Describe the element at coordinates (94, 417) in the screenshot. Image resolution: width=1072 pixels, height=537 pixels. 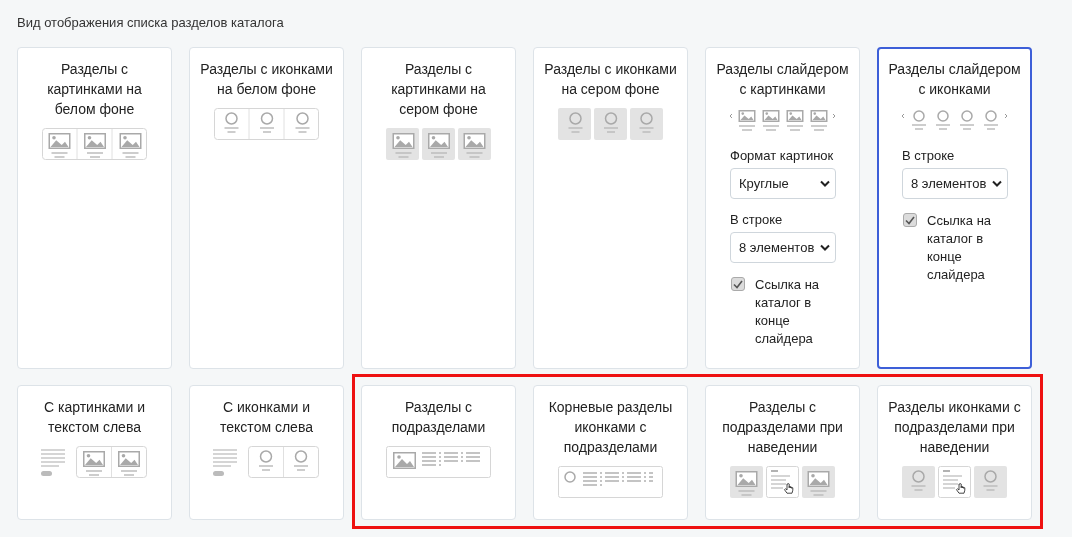
I see `option-title: С картинками и текстом слева` at that location.